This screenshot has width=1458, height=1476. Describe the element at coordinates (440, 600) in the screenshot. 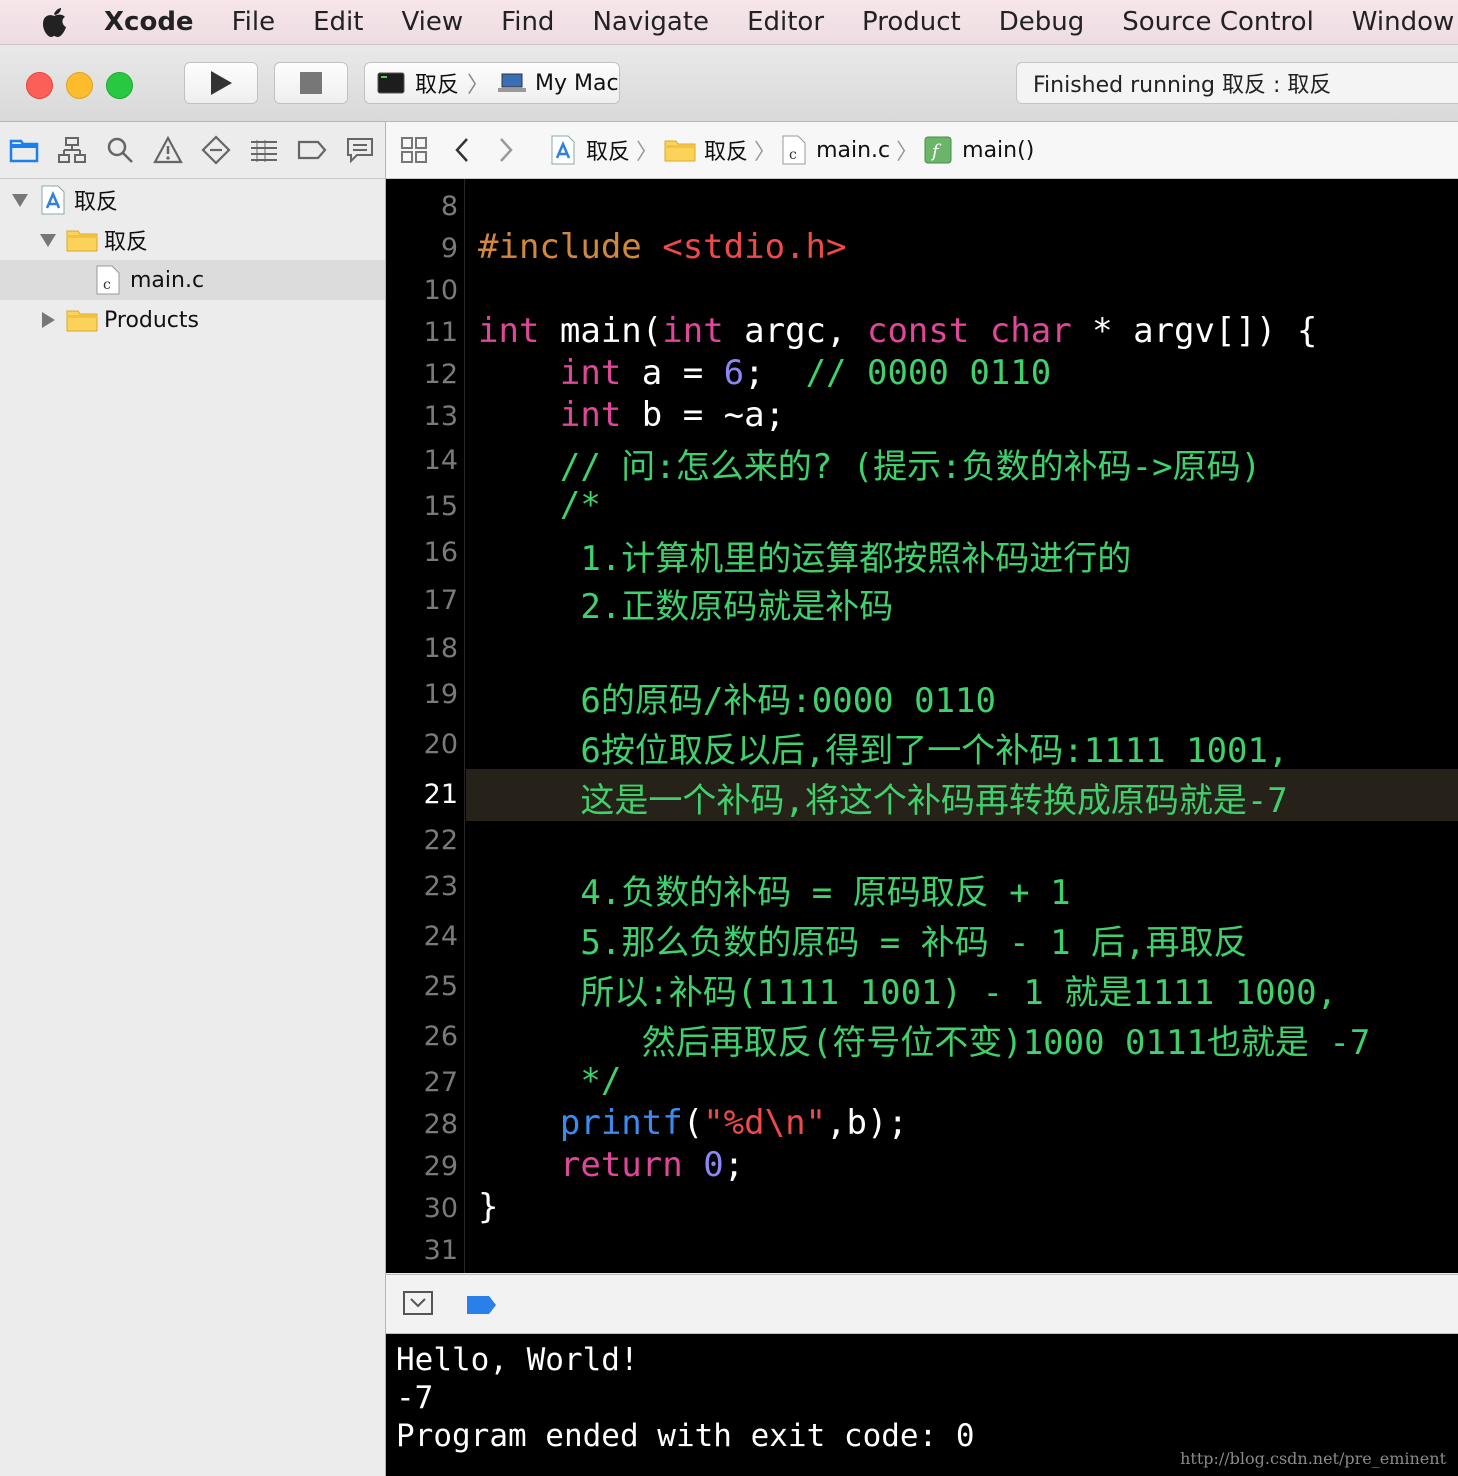

I see `line-number: 17` at that location.